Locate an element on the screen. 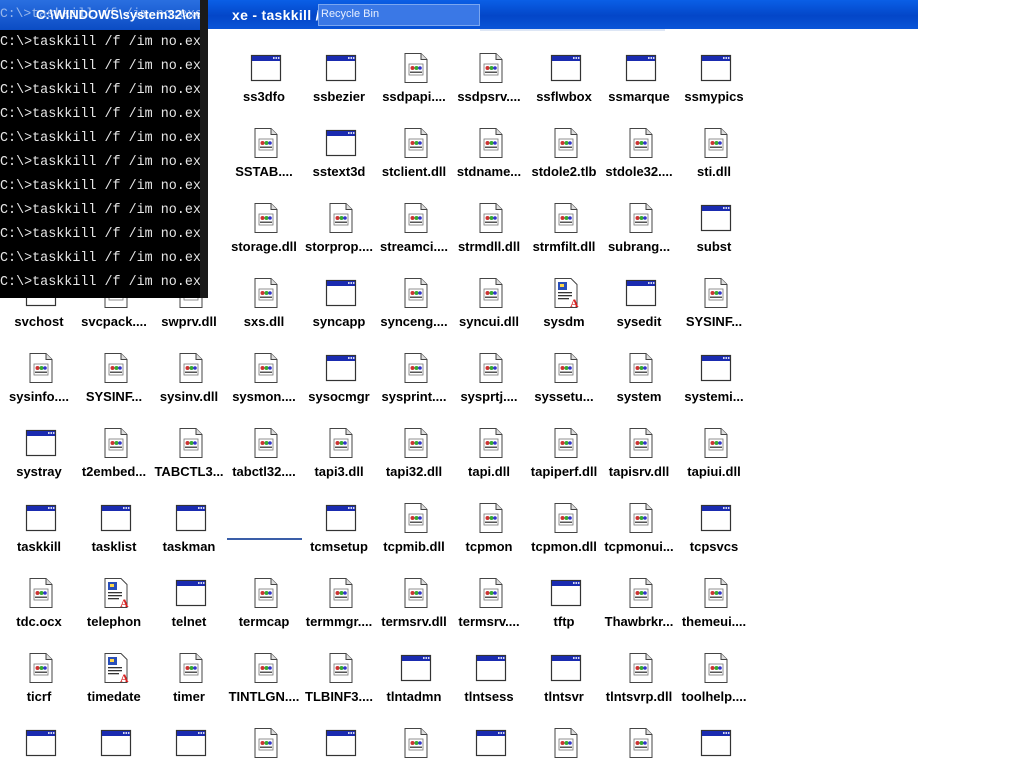  file-label: tasklist is located at coordinates (114, 546).